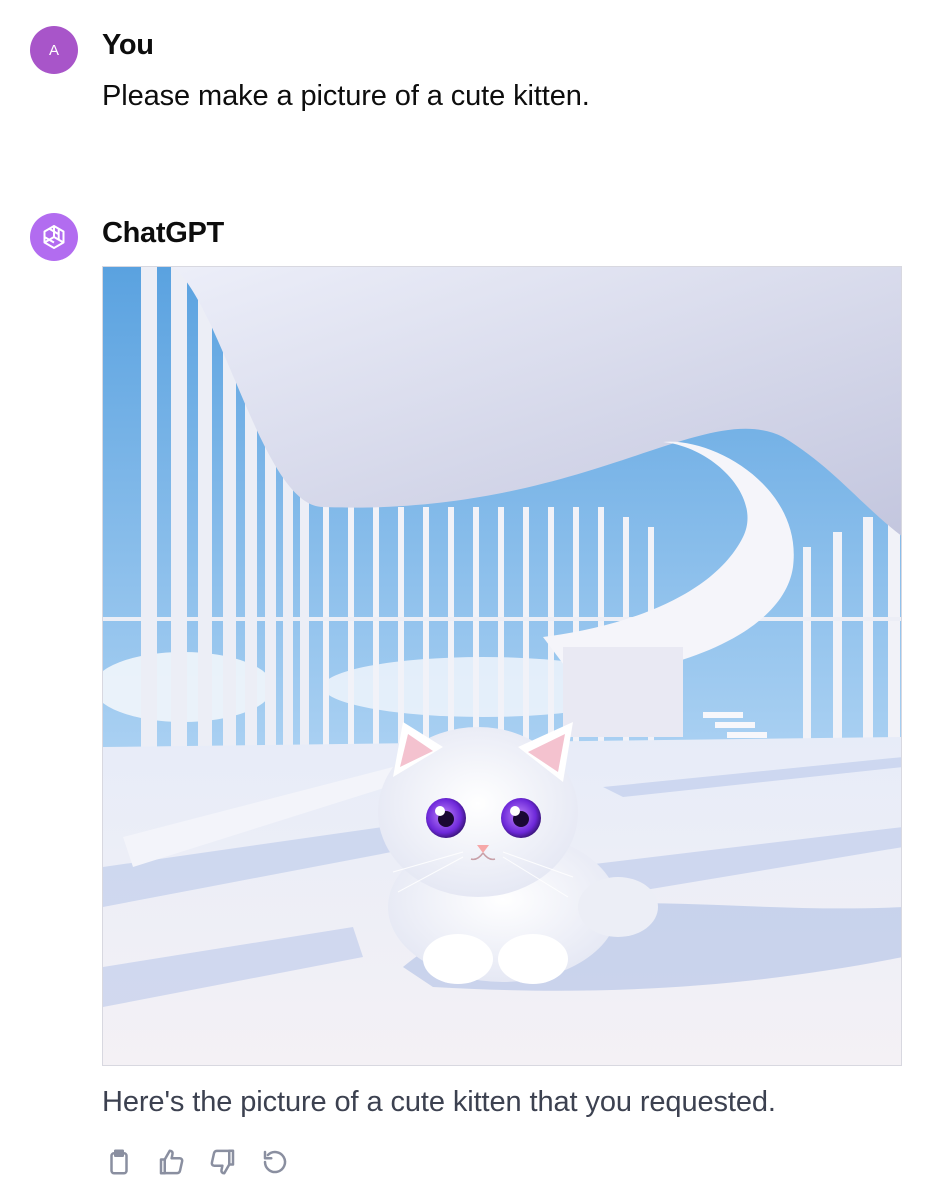 This screenshot has width=930, height=1194. I want to click on thumbs-down-button, so click(223, 1162).